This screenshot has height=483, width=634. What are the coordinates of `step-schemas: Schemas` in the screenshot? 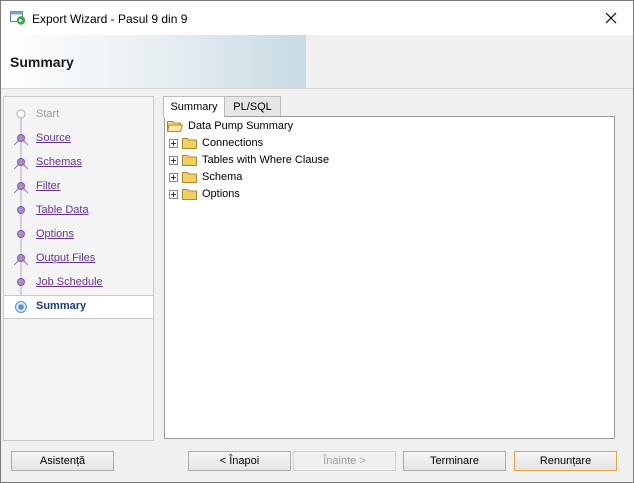 It's located at (78, 163).